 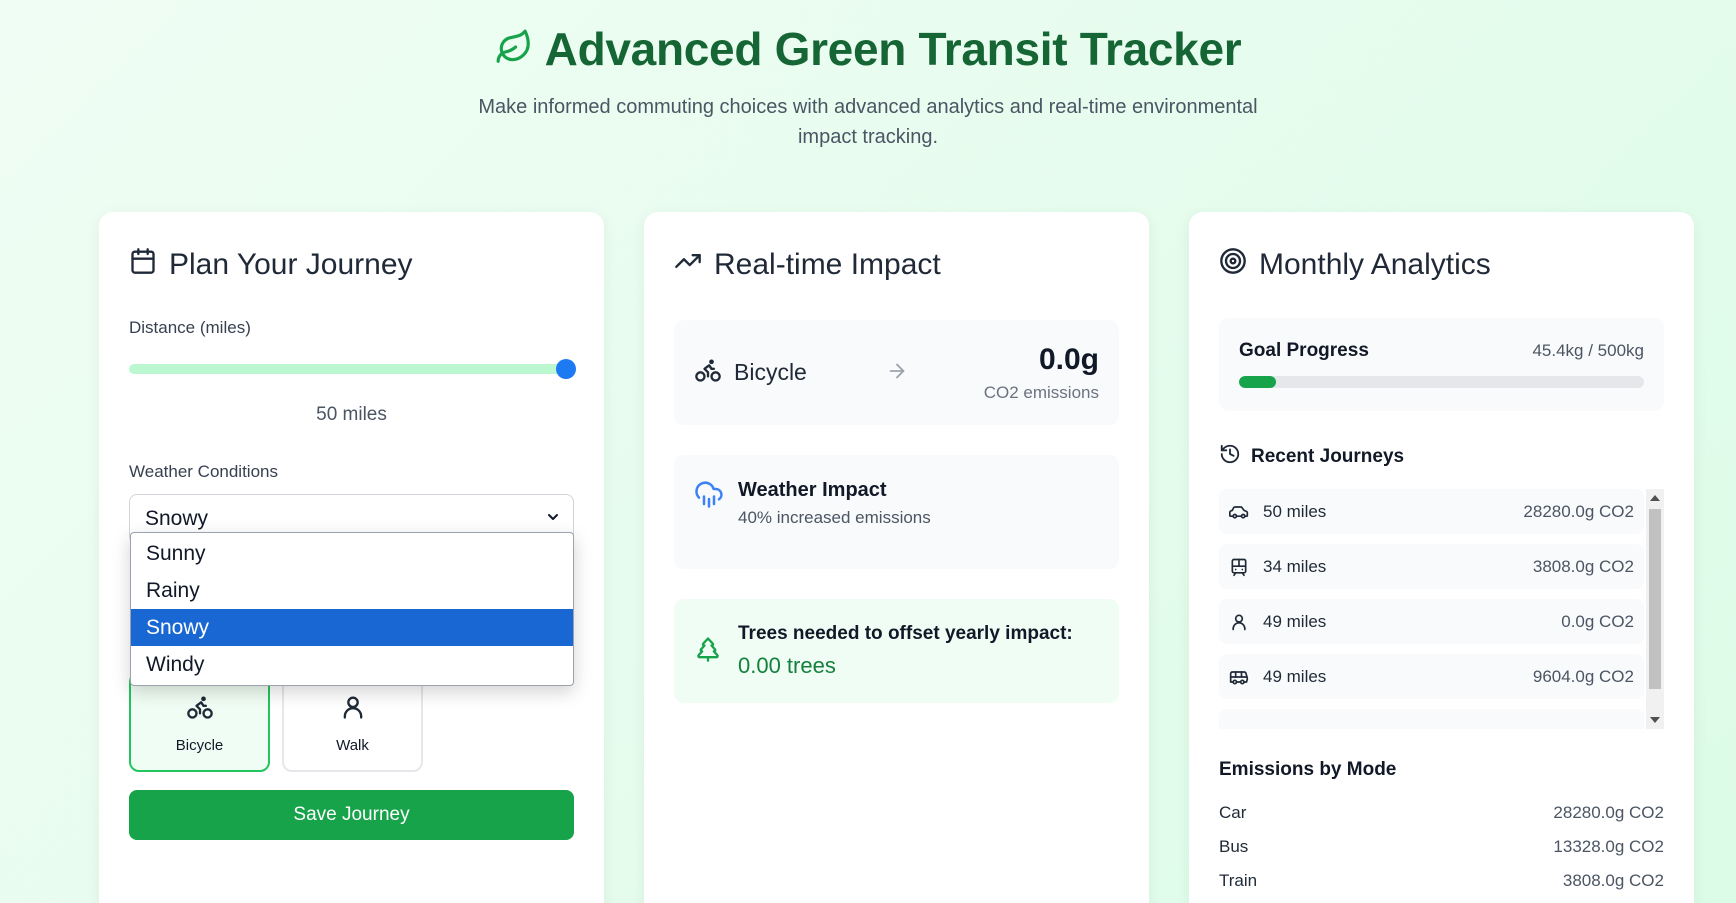 I want to click on journey-row, so click(x=1431, y=719).